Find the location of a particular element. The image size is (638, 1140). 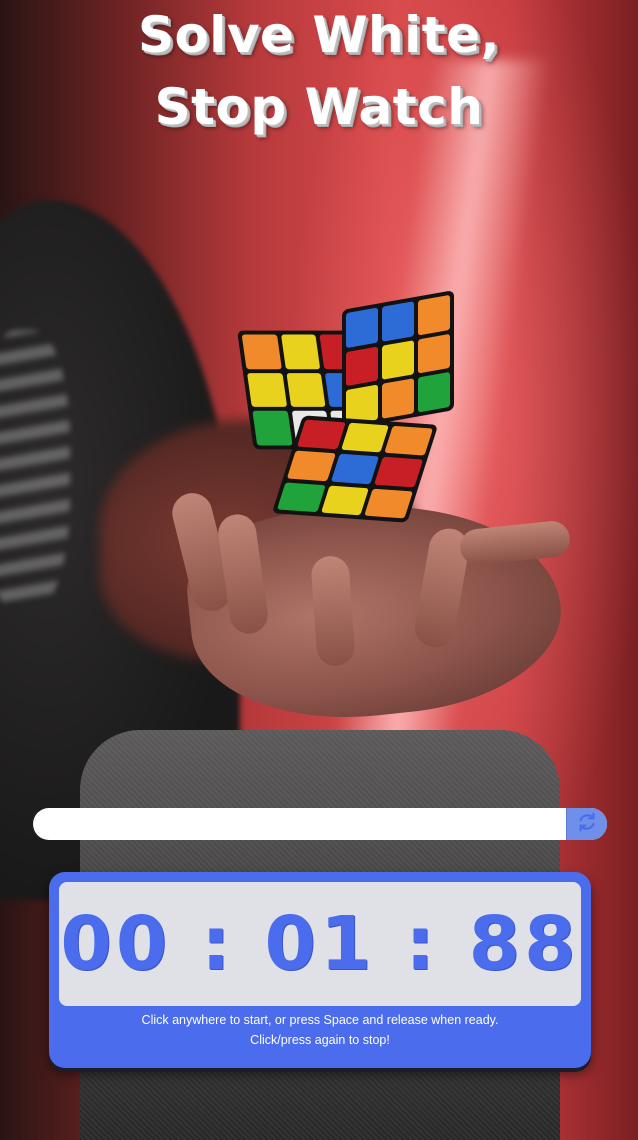

cube-face-bottom is located at coordinates (355, 469).